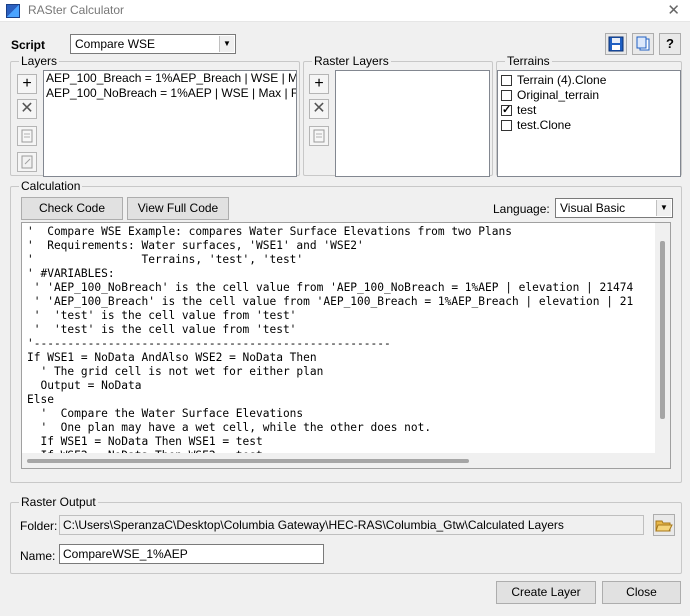  Describe the element at coordinates (341, 414) in the screenshot. I see `code-line: ' Compare the Water Surface Elevations` at that location.